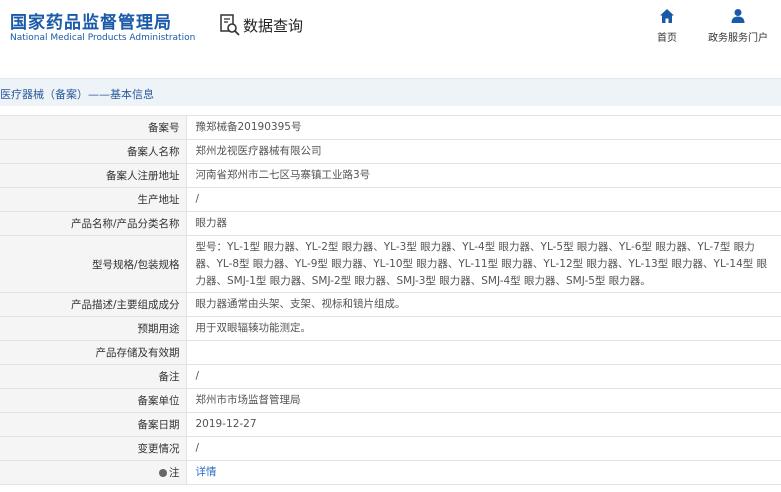 The width and height of the screenshot is (781, 492). What do you see at coordinates (483, 424) in the screenshot?
I see `field-value: 2019-12-27` at bounding box center [483, 424].